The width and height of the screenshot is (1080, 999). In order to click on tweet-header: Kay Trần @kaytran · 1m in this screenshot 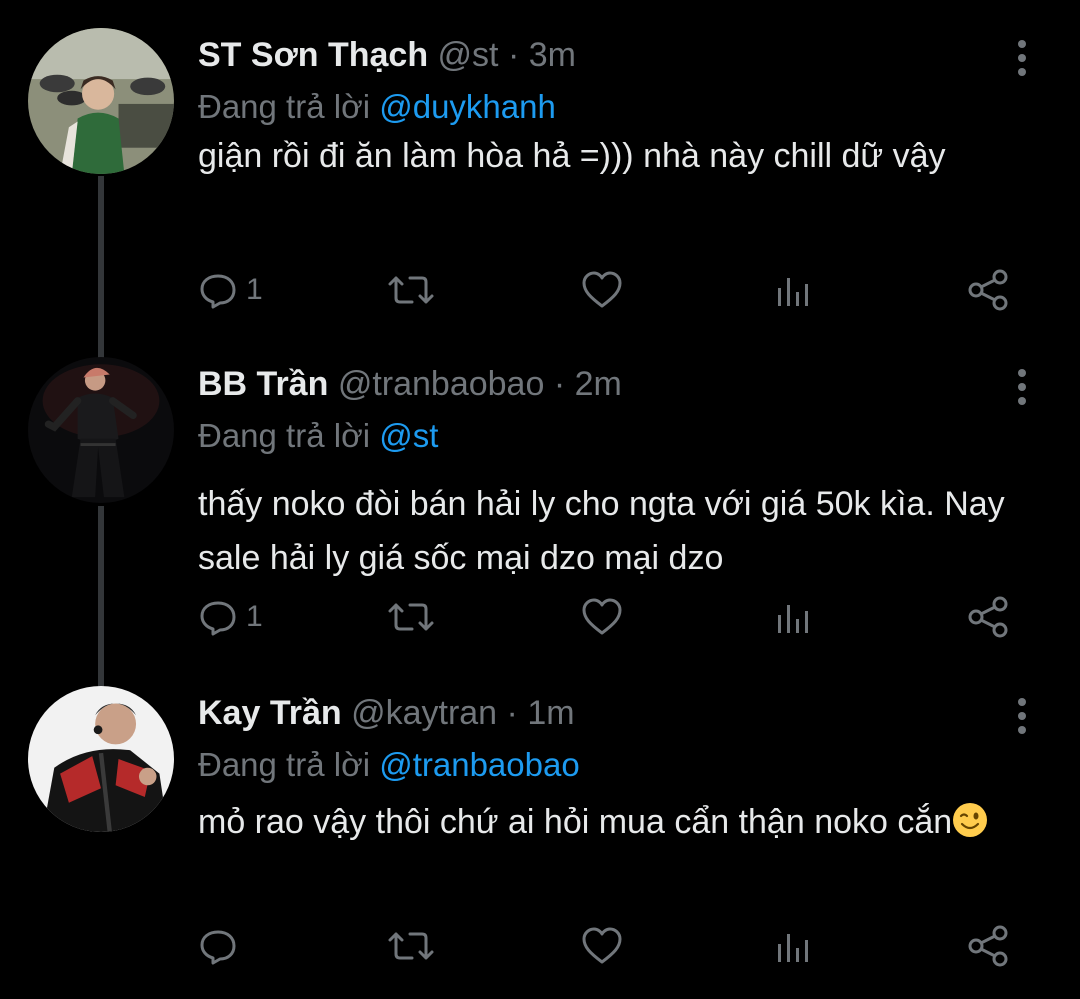, I will do `click(619, 713)`.